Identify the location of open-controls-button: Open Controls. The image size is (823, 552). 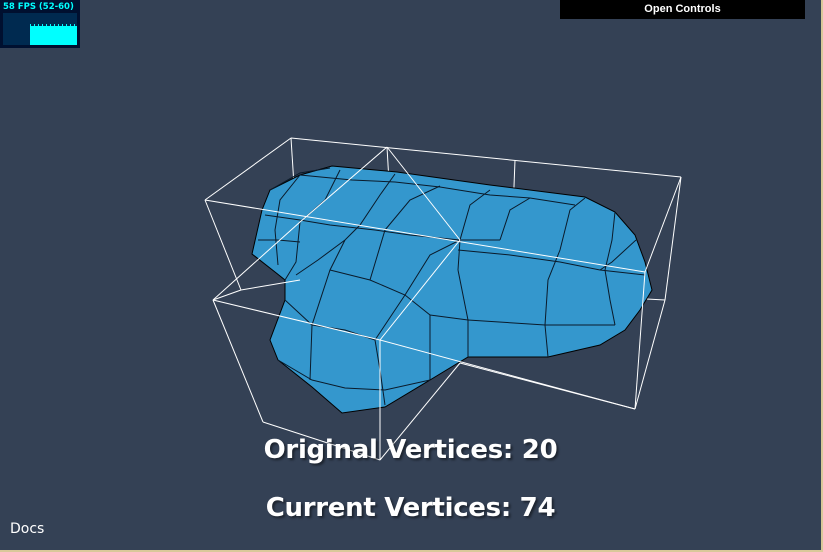
(682, 9).